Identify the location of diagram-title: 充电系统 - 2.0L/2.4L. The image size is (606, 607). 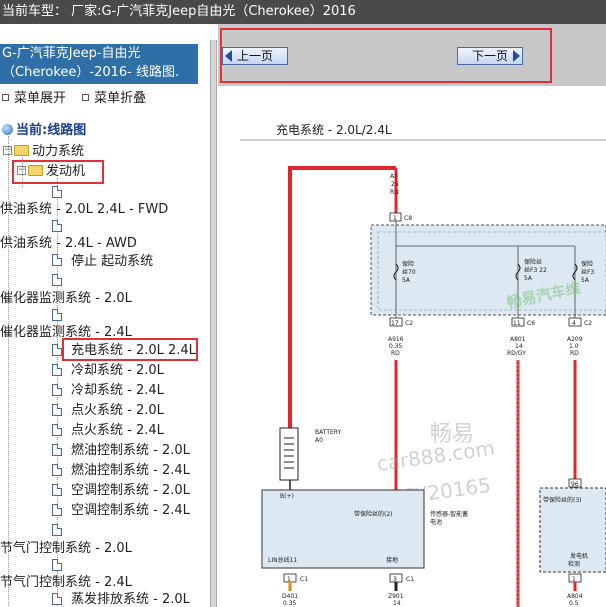
(334, 129).